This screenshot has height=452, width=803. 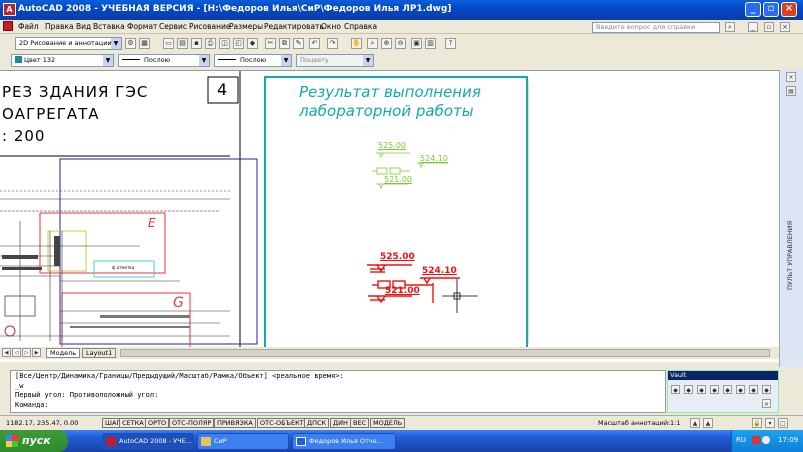 I want to click on tab-first-icon: ◀, so click(x=6, y=352).